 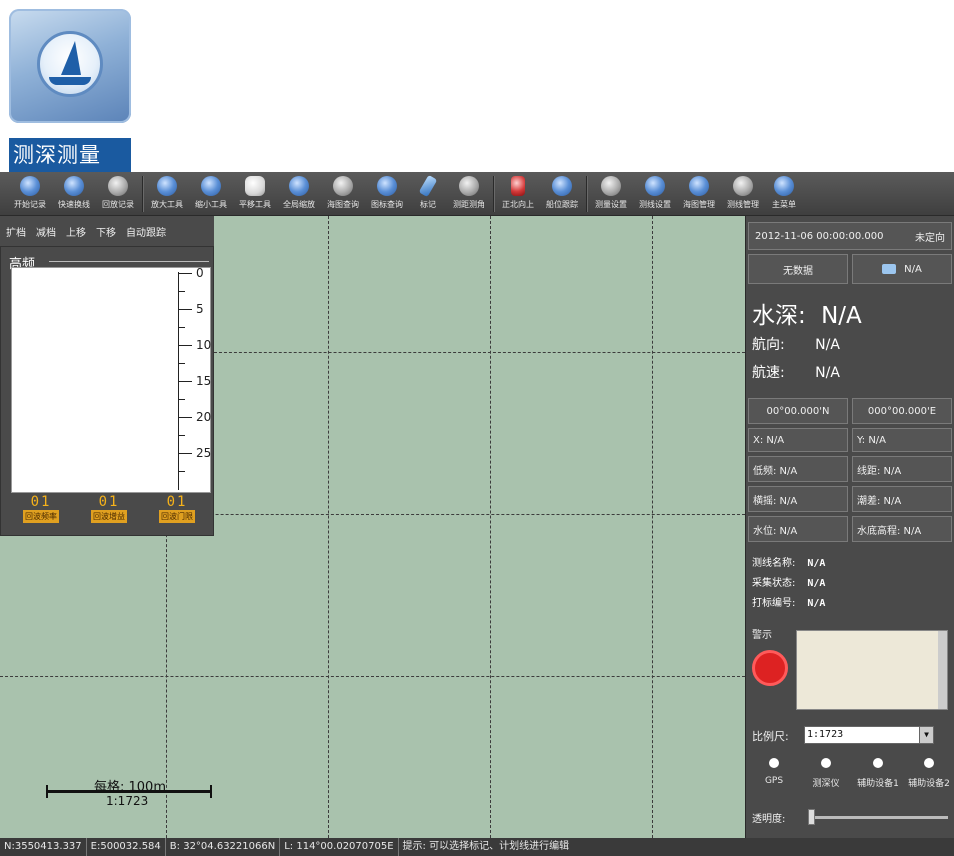 I want to click on aux-device-1-indicator: 辅助设备1, so click(x=878, y=773).